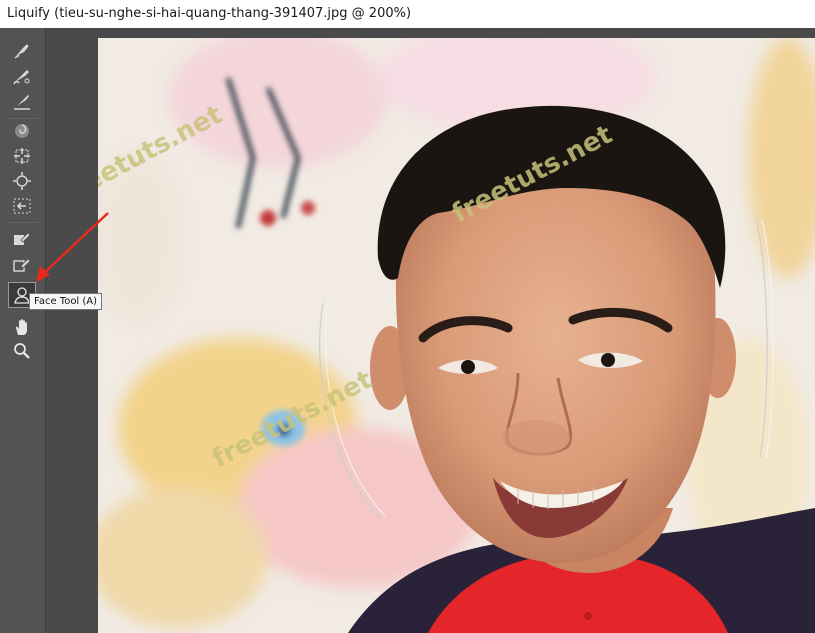  I want to click on bloat-tool, so click(22, 181).